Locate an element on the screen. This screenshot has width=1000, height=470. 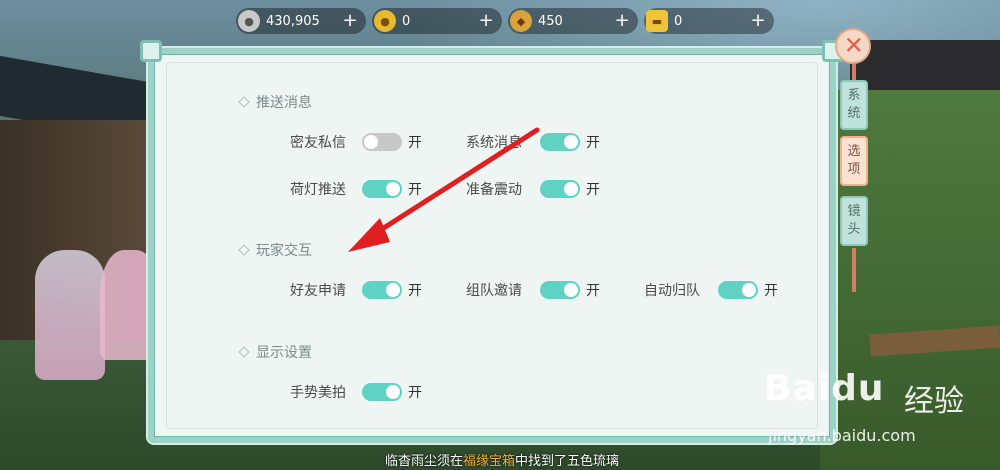
ticker-prefix: 临杳雨尘须在 is located at coordinates (423, 461).